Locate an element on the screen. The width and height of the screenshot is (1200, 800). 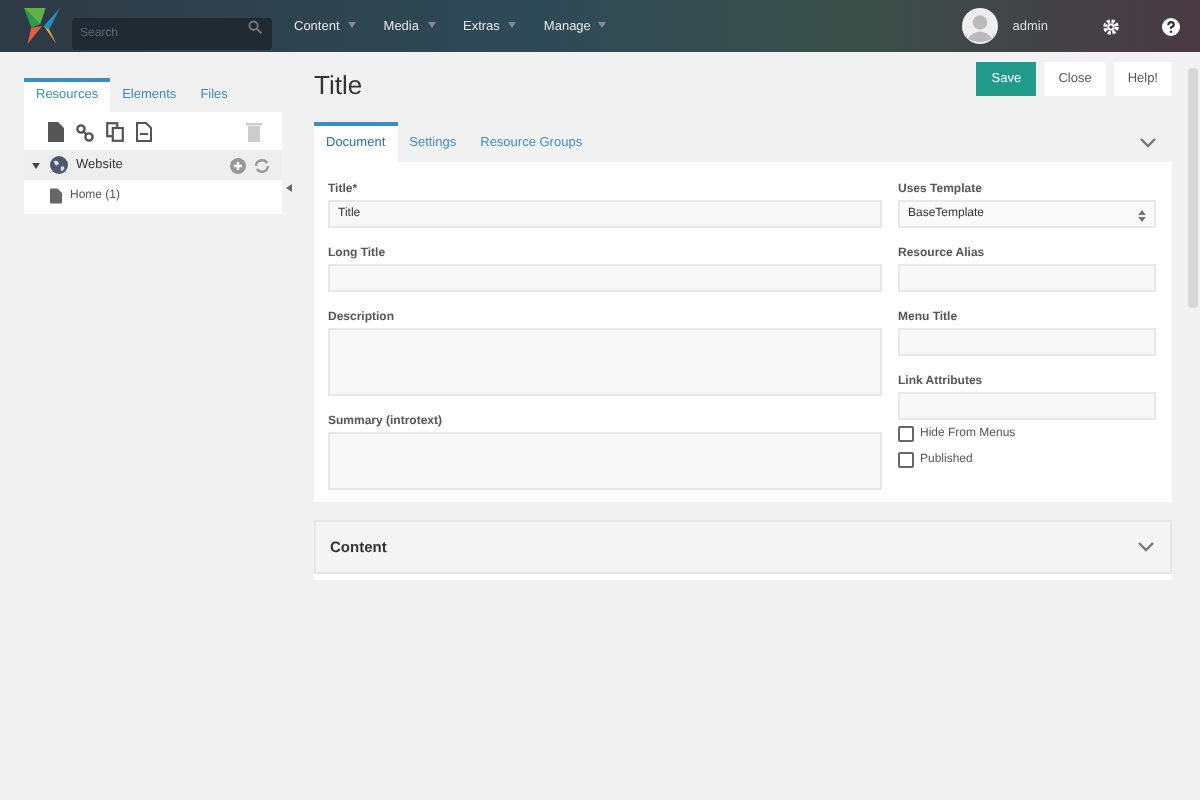
refresh-icon is located at coordinates (262, 165).